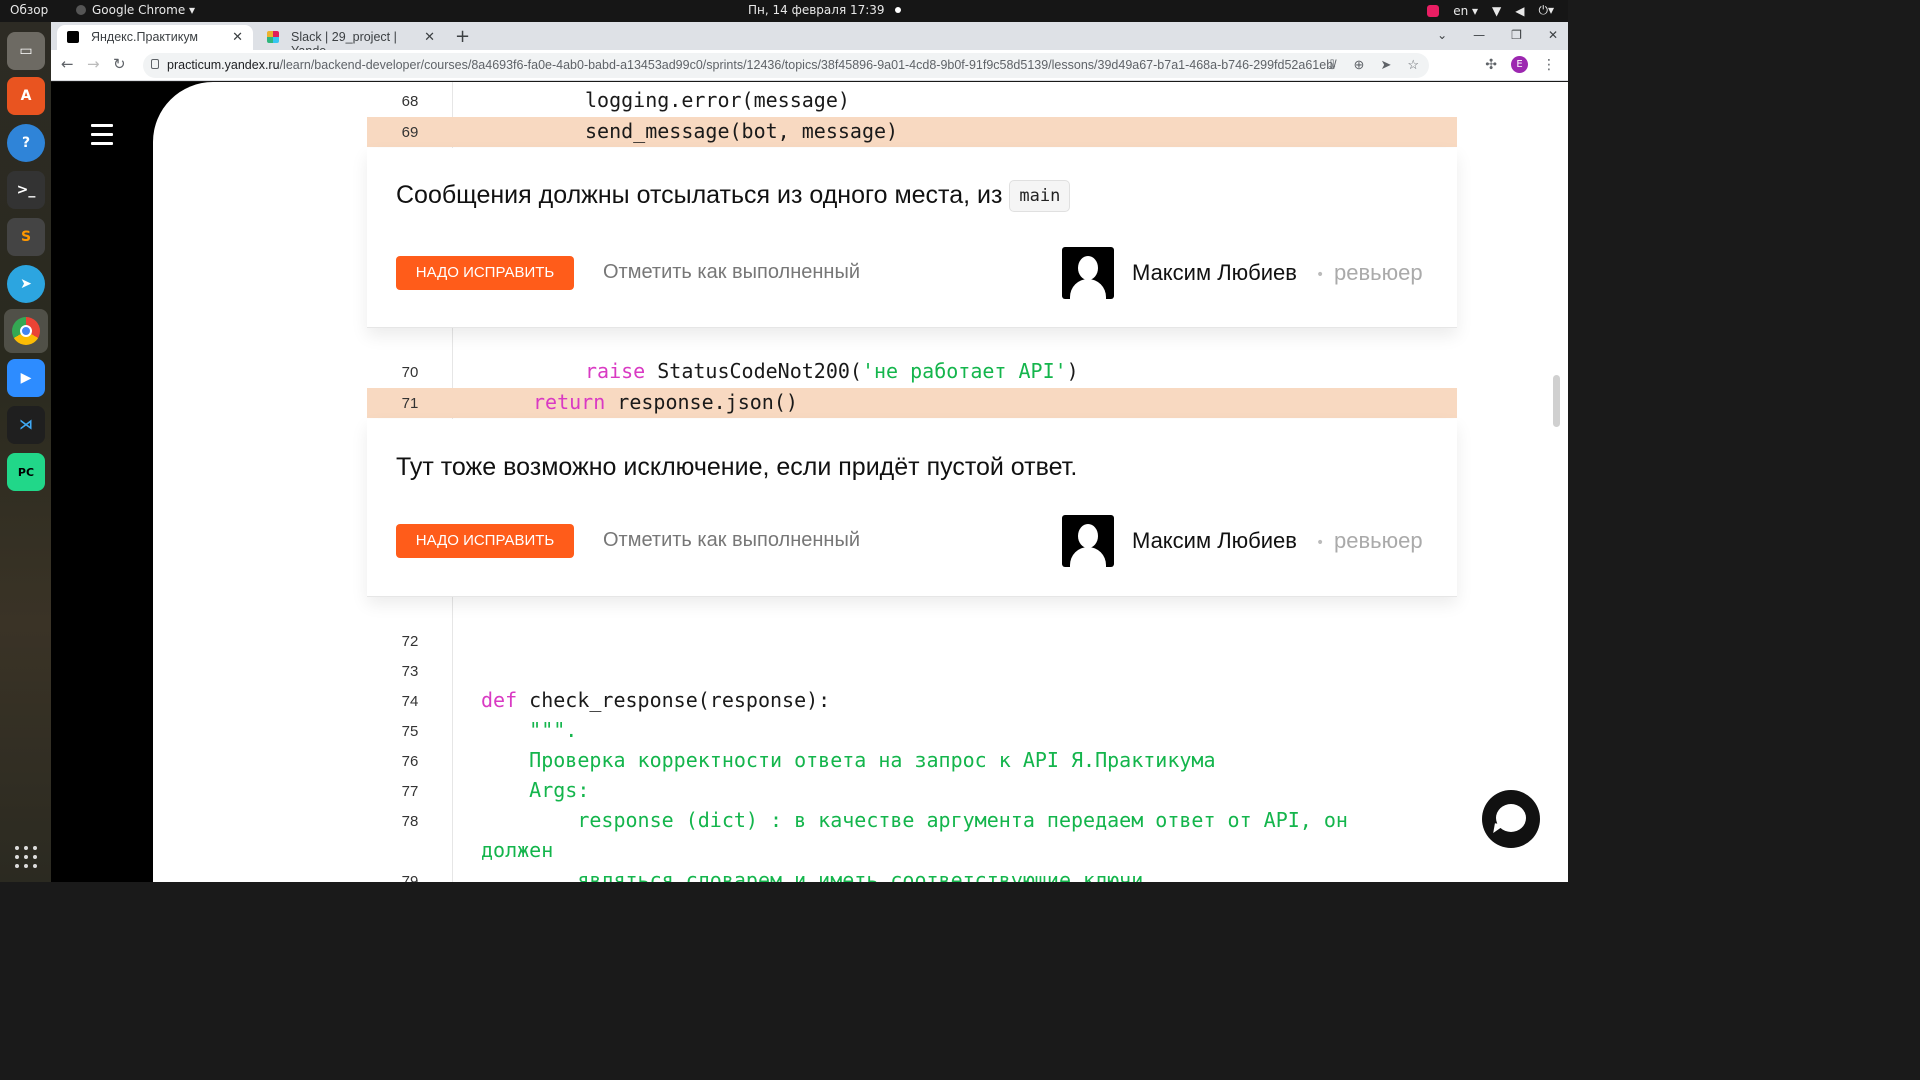 This screenshot has height=1080, width=1920. Describe the element at coordinates (1497, 35) in the screenshot. I see `window-controls: ⌄ — ❐ ✕` at that location.